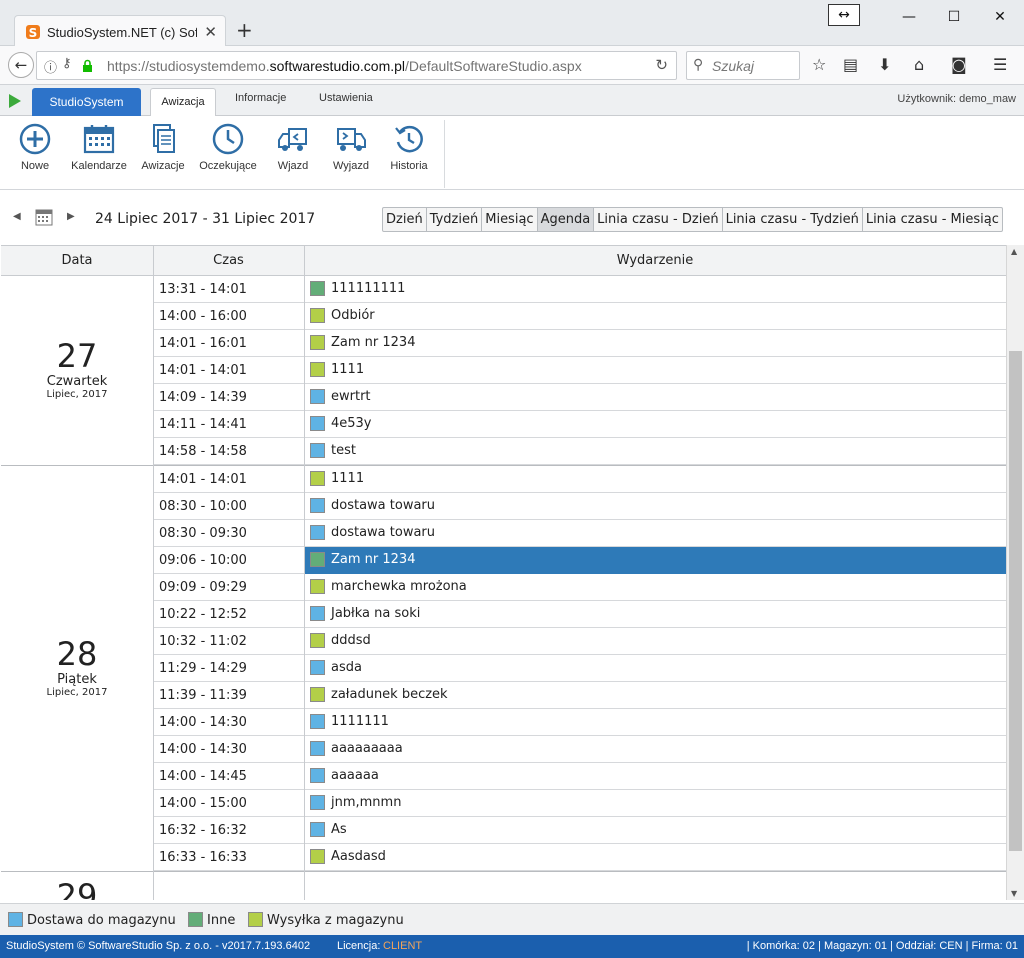  What do you see at coordinates (579, 316) in the screenshot?
I see `table-row: 14:00 - 16:00 Odbiór` at bounding box center [579, 316].